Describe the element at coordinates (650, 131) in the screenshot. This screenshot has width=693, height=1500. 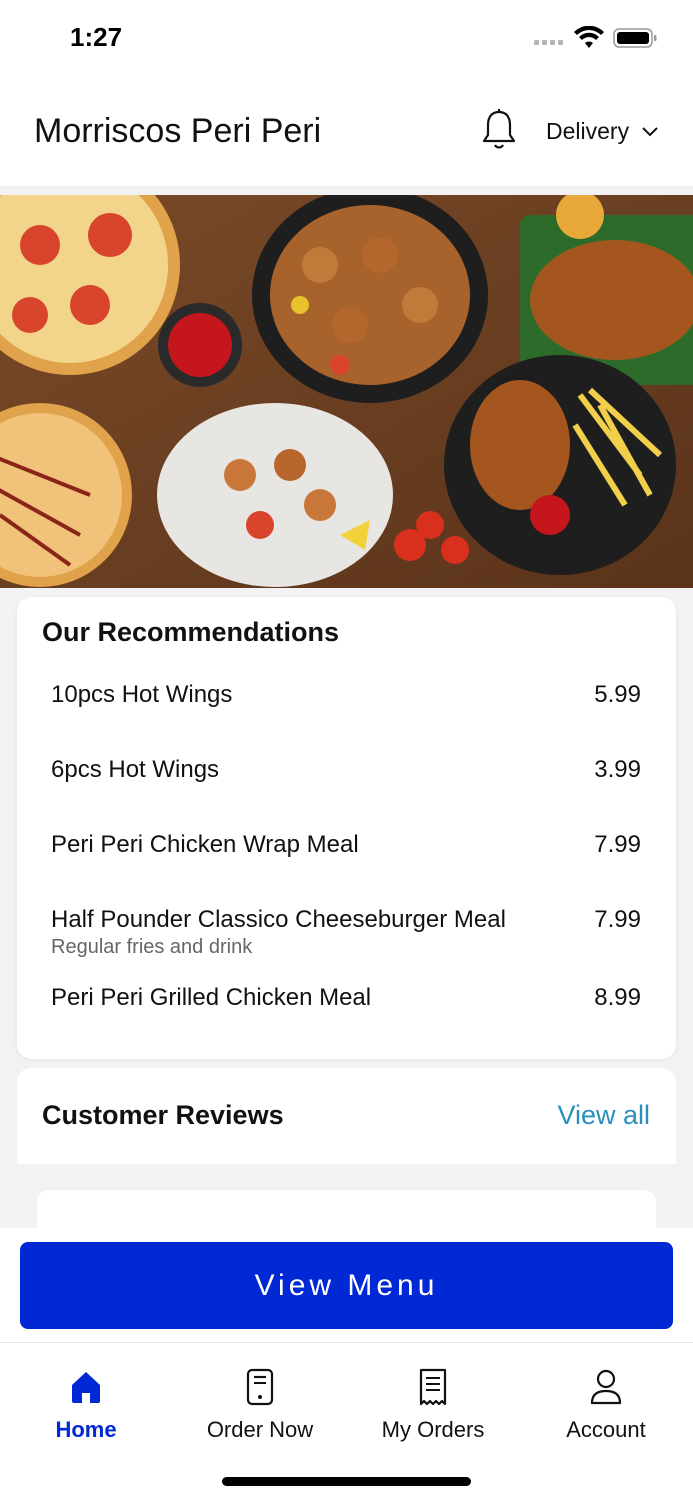
I see `chevron-down-icon` at that location.